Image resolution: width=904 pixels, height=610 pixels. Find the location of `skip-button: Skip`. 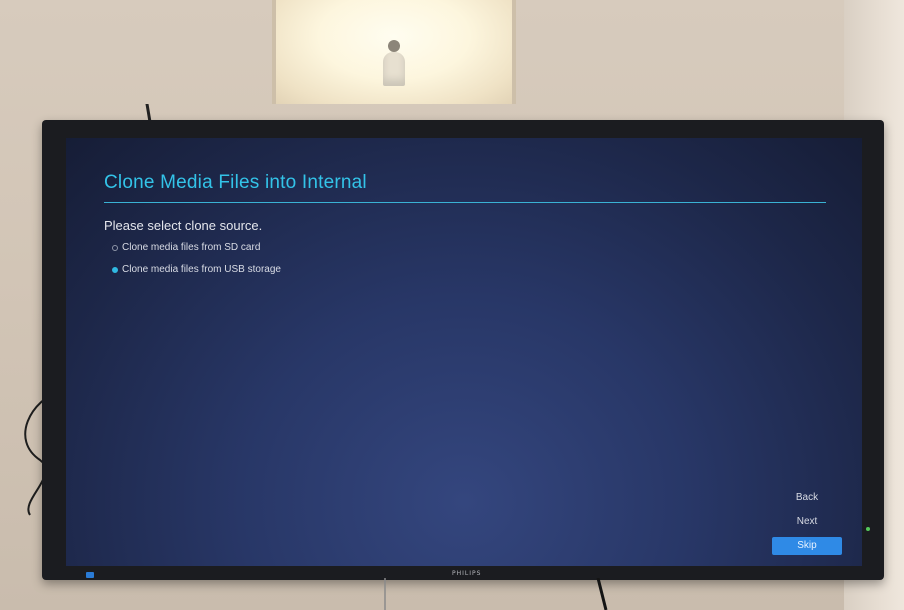

skip-button: Skip is located at coordinates (807, 546).